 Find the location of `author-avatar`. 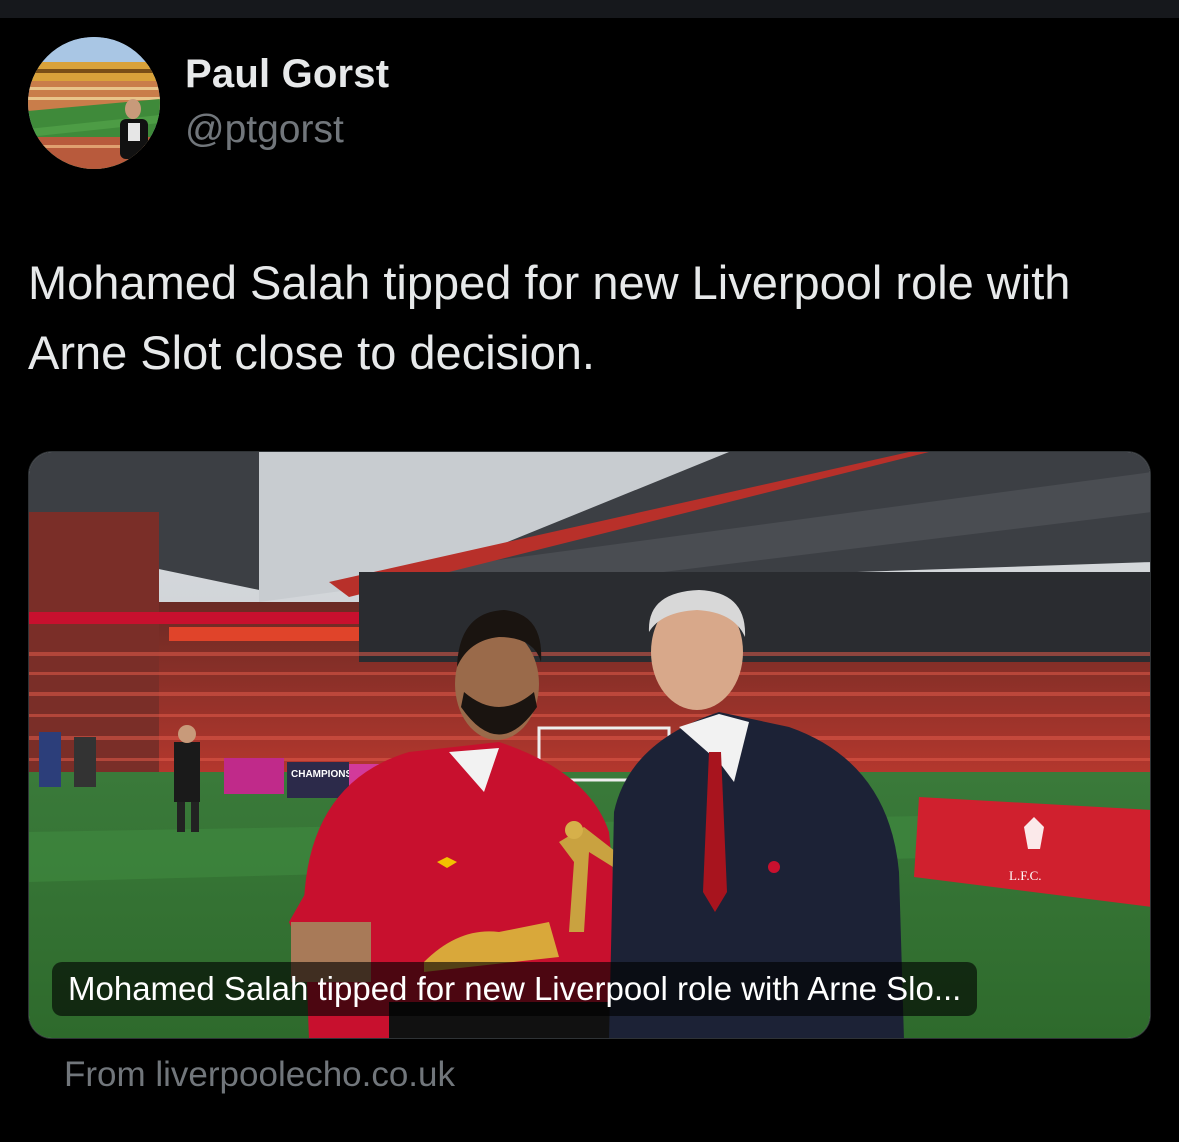

author-avatar is located at coordinates (94, 103).